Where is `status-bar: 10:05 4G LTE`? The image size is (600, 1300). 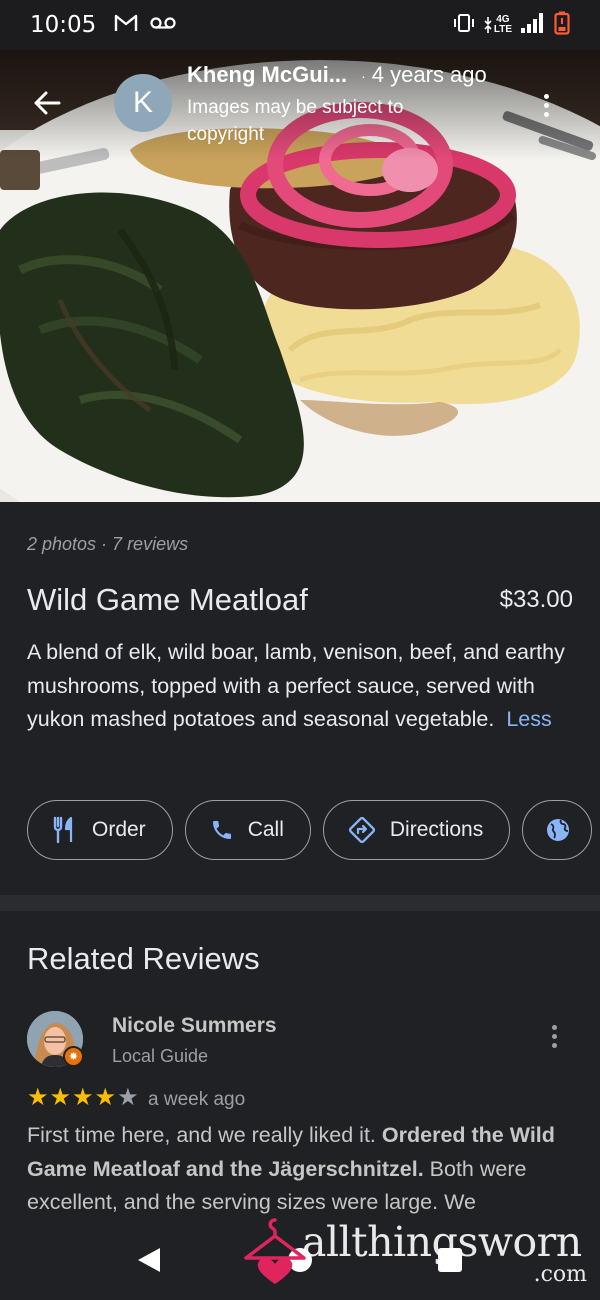 status-bar: 10:05 4G LTE is located at coordinates (300, 25).